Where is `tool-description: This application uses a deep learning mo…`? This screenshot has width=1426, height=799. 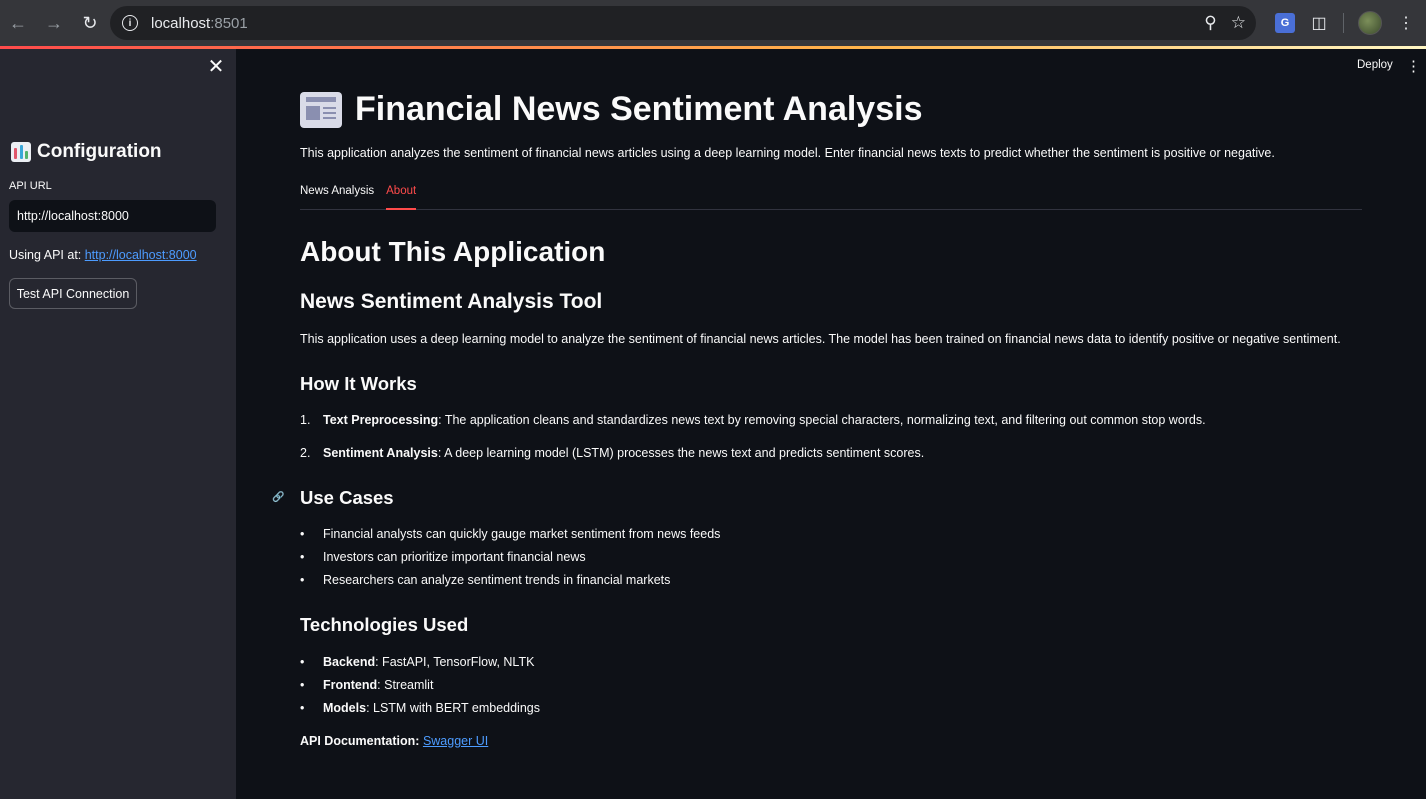 tool-description: This application uses a deep learning mo… is located at coordinates (820, 339).